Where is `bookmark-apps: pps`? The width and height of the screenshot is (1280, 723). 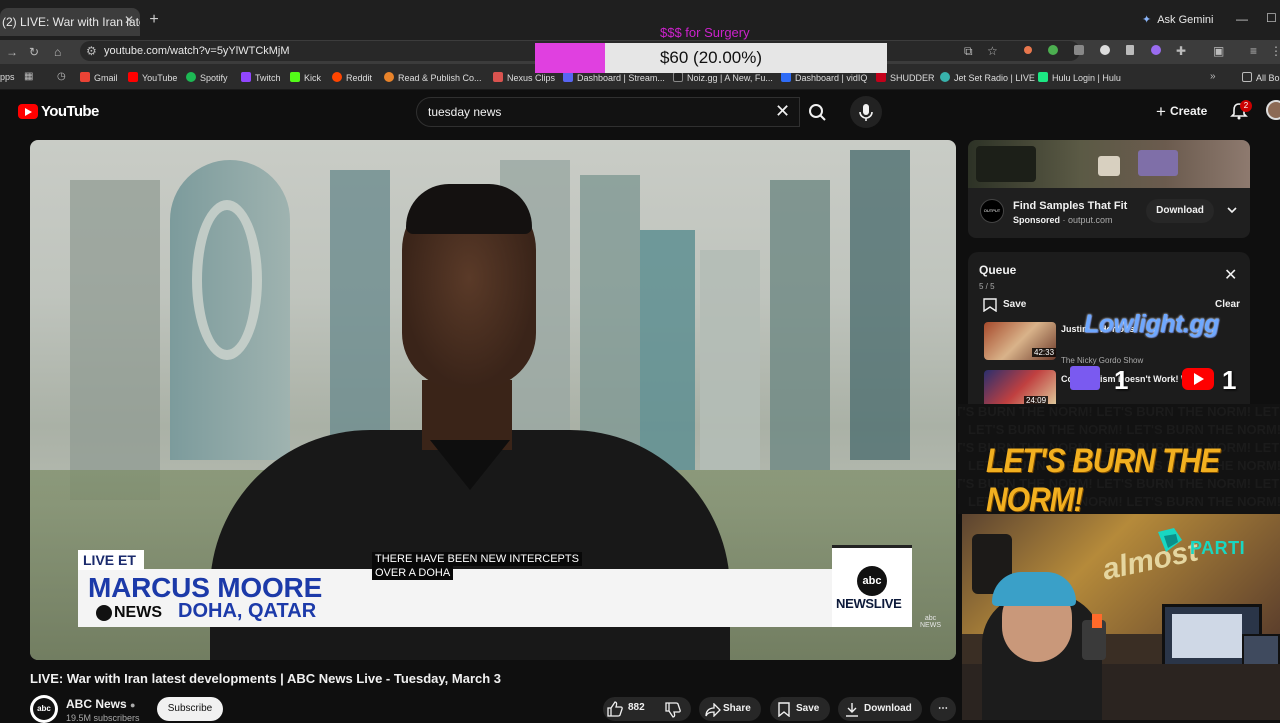
bookmark-apps: pps is located at coordinates (7, 77).